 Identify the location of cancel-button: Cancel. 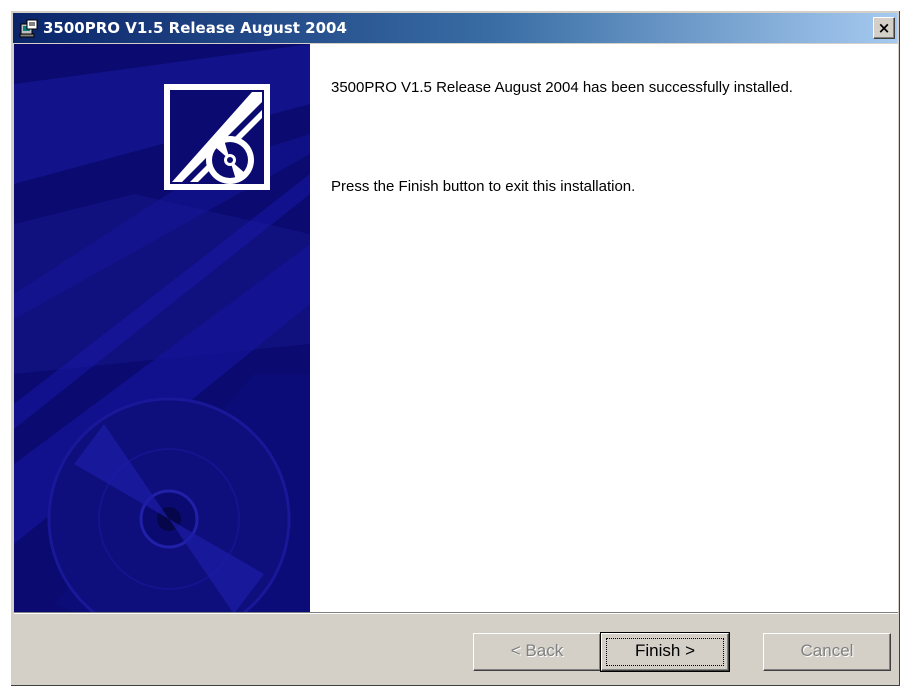
(827, 652).